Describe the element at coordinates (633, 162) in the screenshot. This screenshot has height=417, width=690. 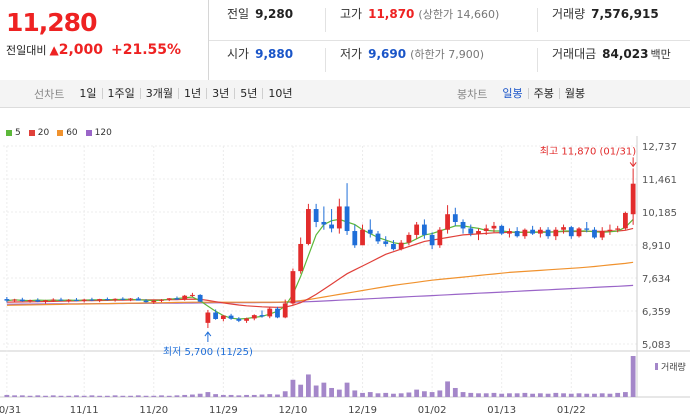
I see `max-arrow-icon` at that location.